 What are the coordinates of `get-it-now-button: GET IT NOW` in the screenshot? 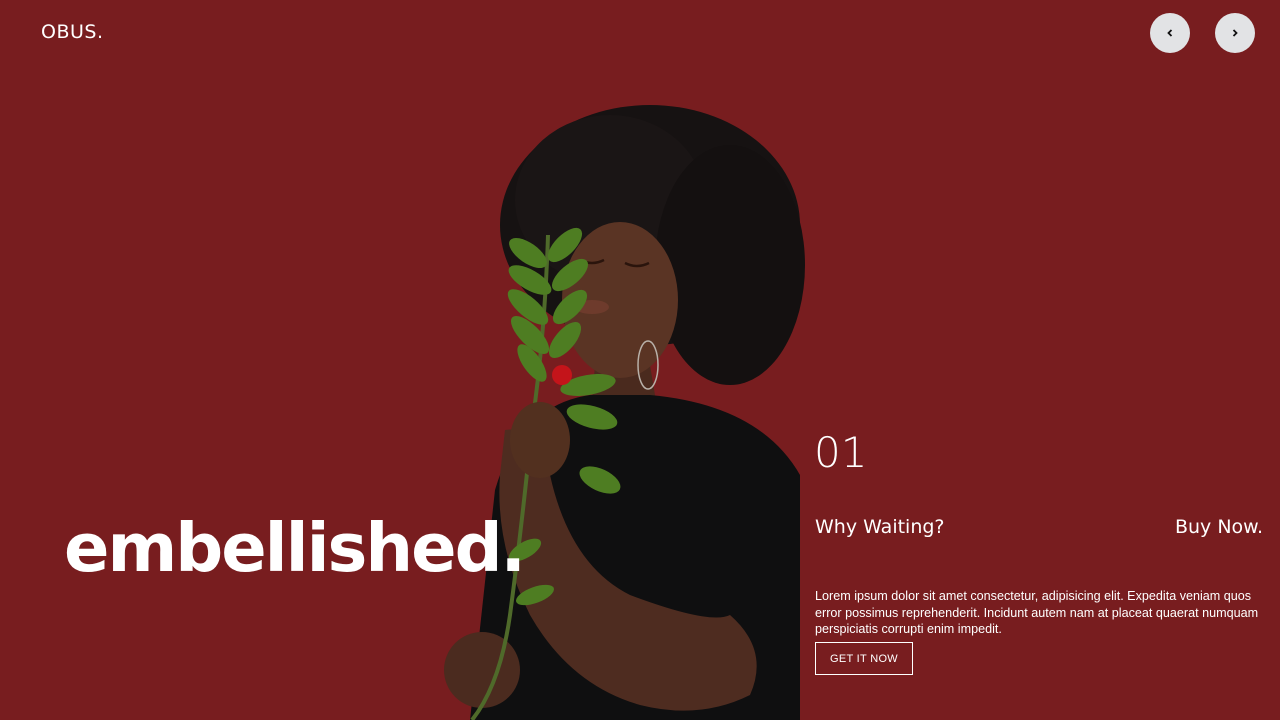 It's located at (864, 658).